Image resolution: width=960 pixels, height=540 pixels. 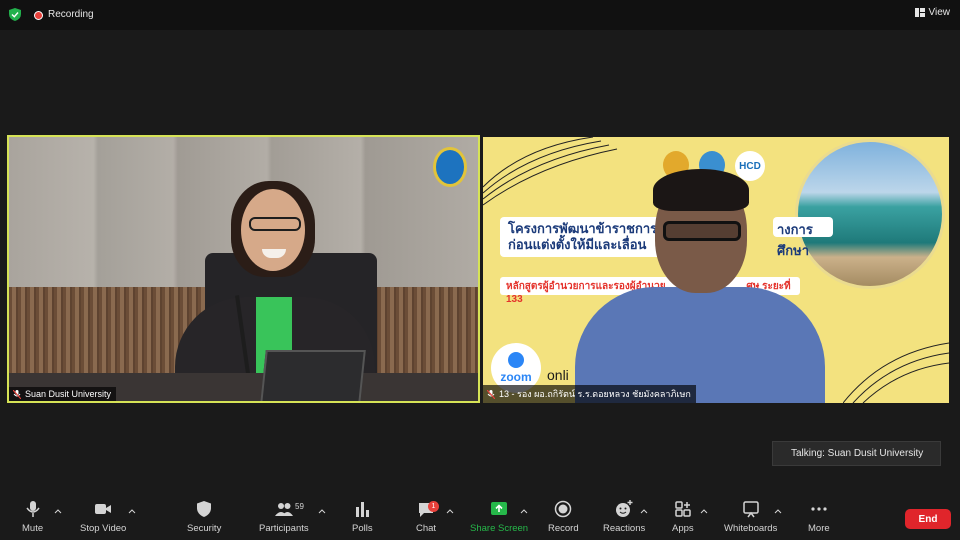 What do you see at coordinates (499, 517) in the screenshot?
I see `share-screen-button: Share Screen` at bounding box center [499, 517].